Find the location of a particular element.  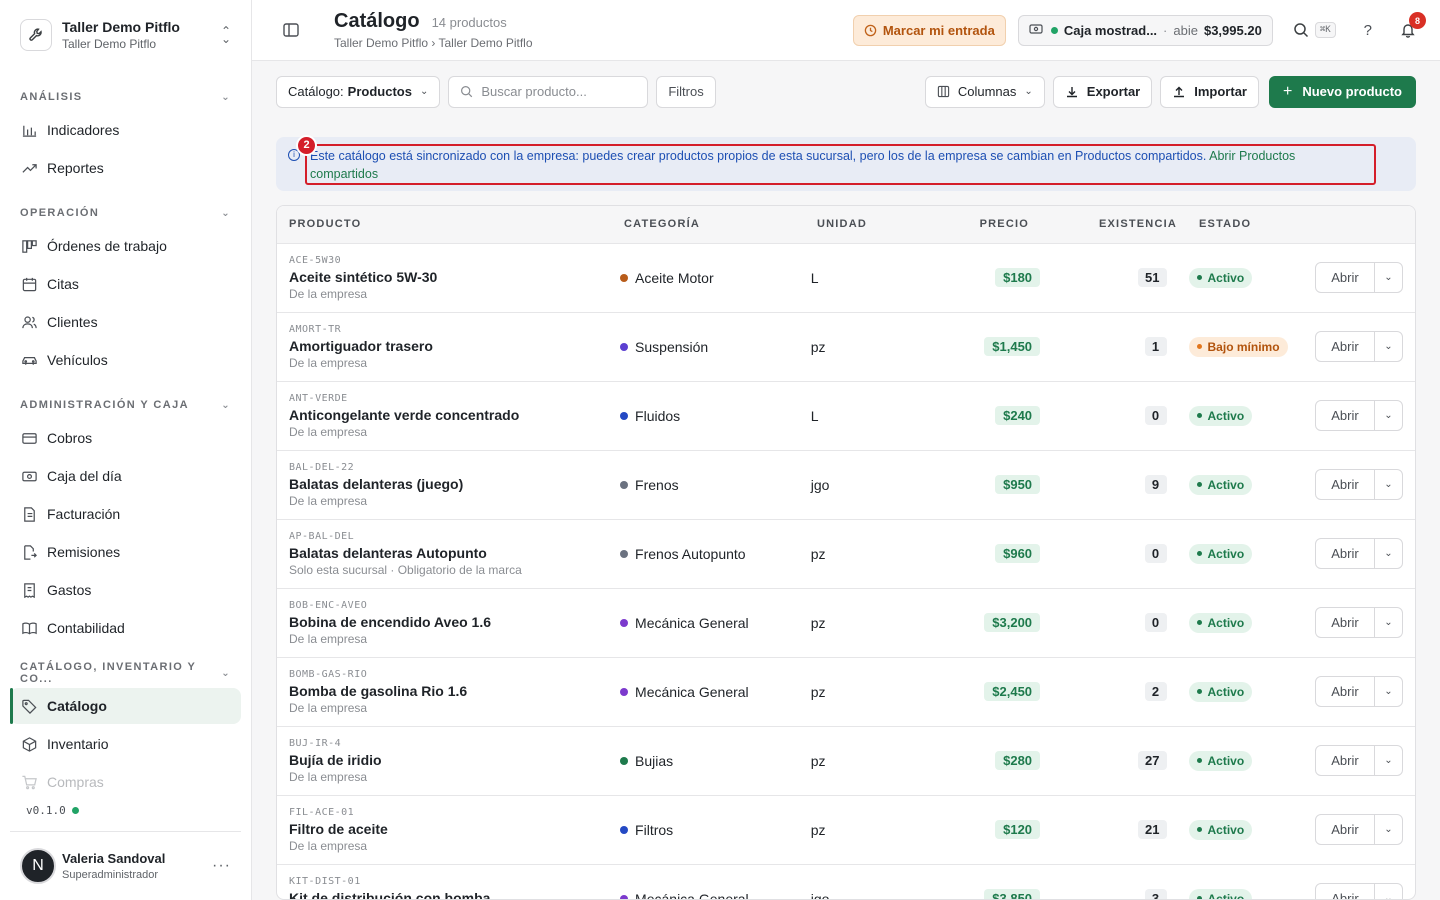

sidebar-item-0-2: Cobros is located at coordinates (125, 438).